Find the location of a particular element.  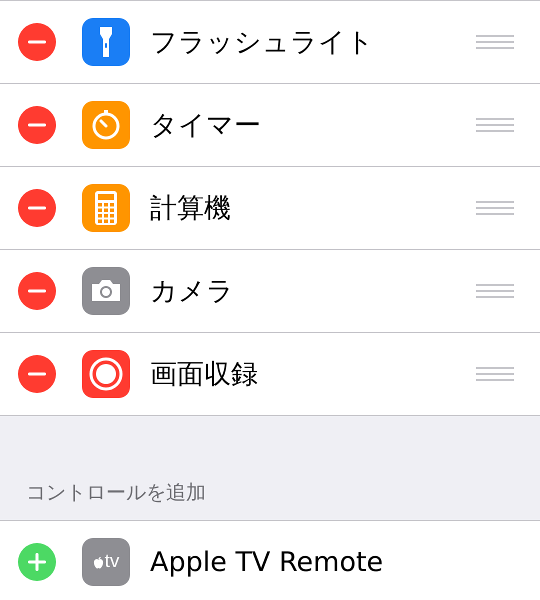

add-button is located at coordinates (37, 562).